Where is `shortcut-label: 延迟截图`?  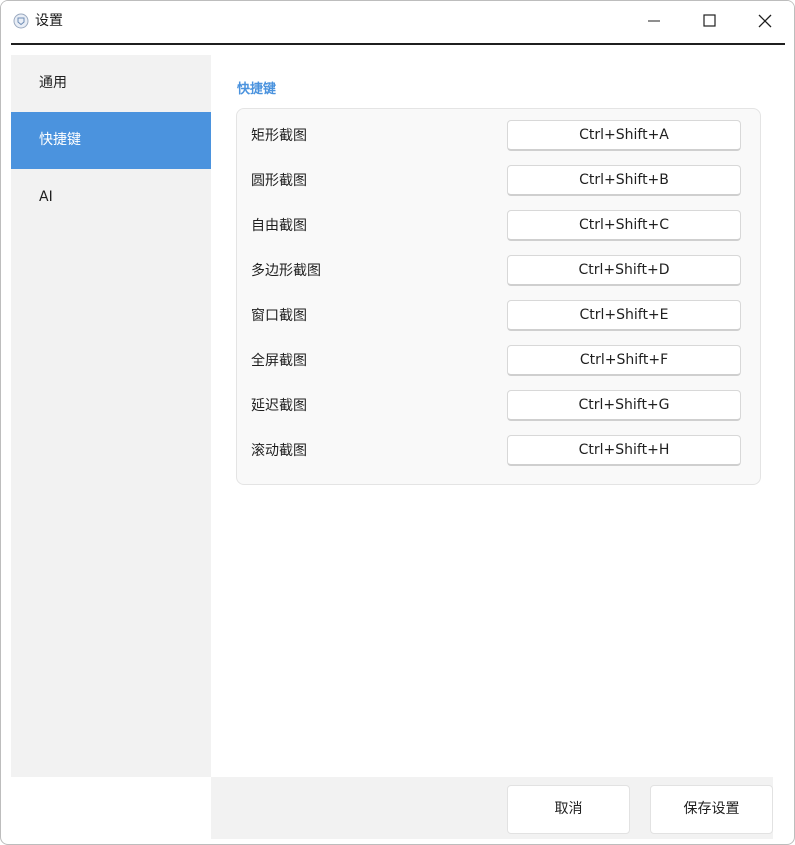
shortcut-label: 延迟截图 is located at coordinates (279, 406).